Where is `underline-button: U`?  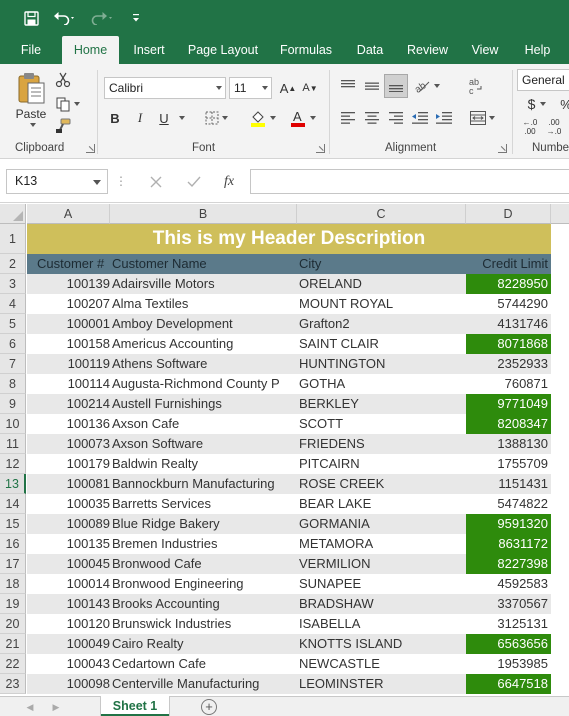
underline-button: U is located at coordinates (164, 118).